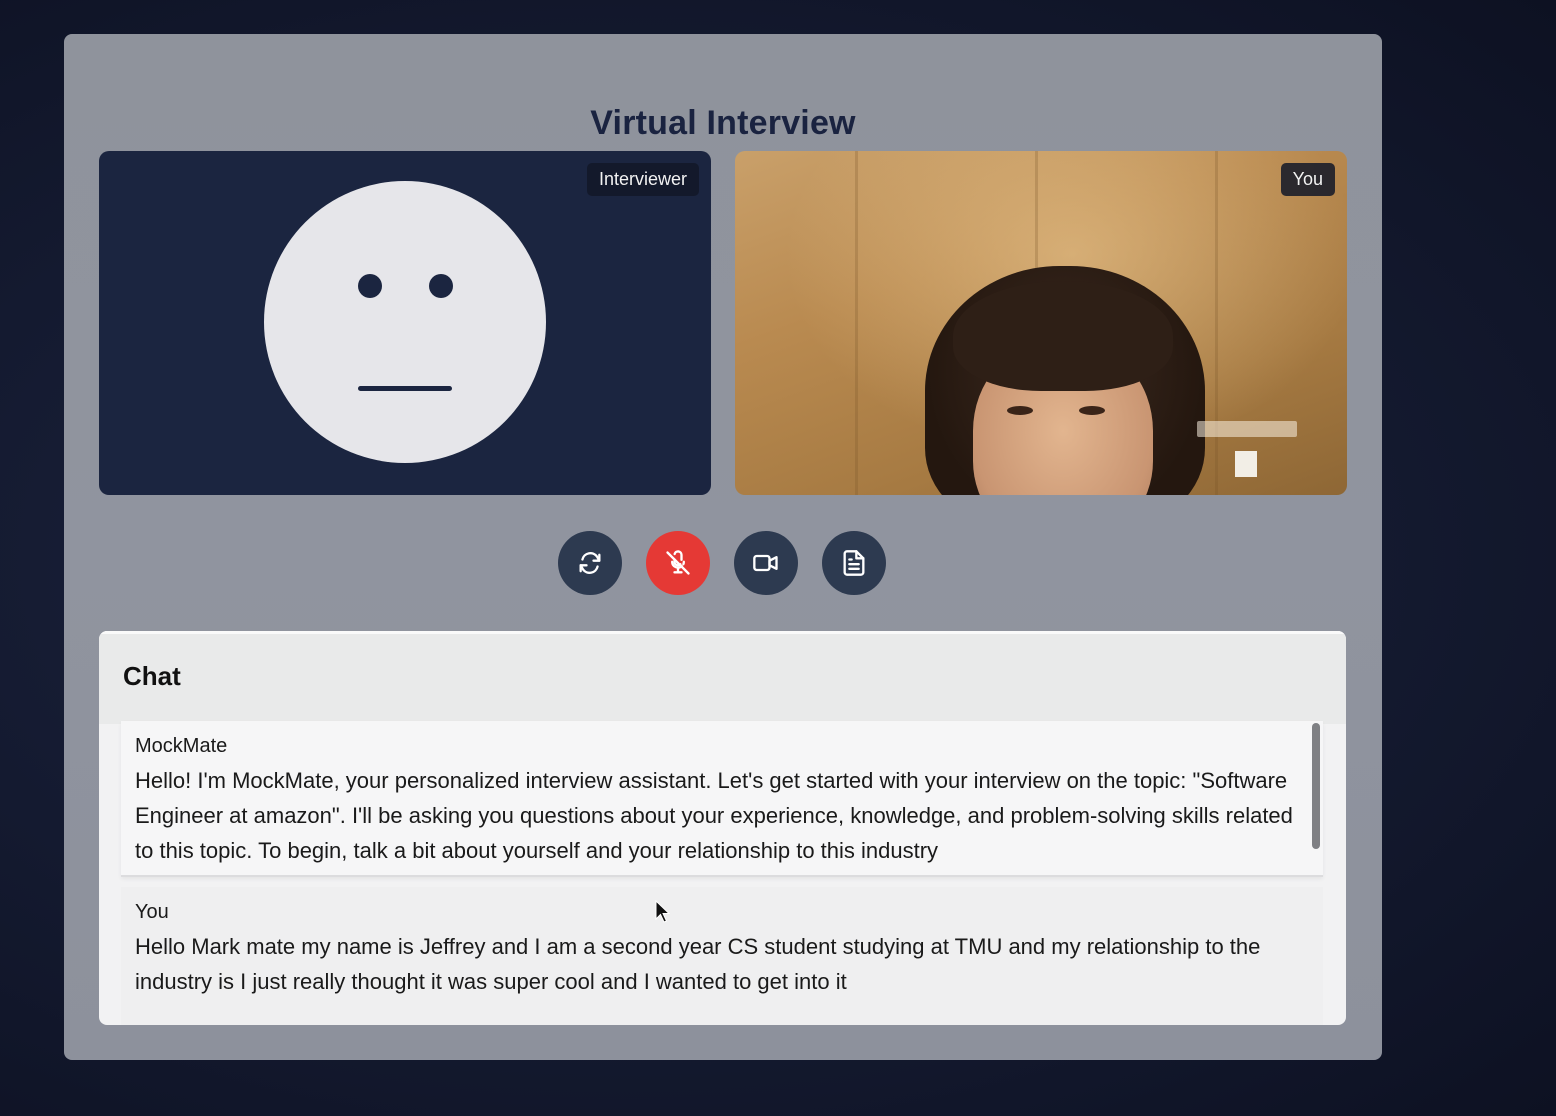 The width and height of the screenshot is (1556, 1116). What do you see at coordinates (1247, 429) in the screenshot?
I see `wall-sign` at bounding box center [1247, 429].